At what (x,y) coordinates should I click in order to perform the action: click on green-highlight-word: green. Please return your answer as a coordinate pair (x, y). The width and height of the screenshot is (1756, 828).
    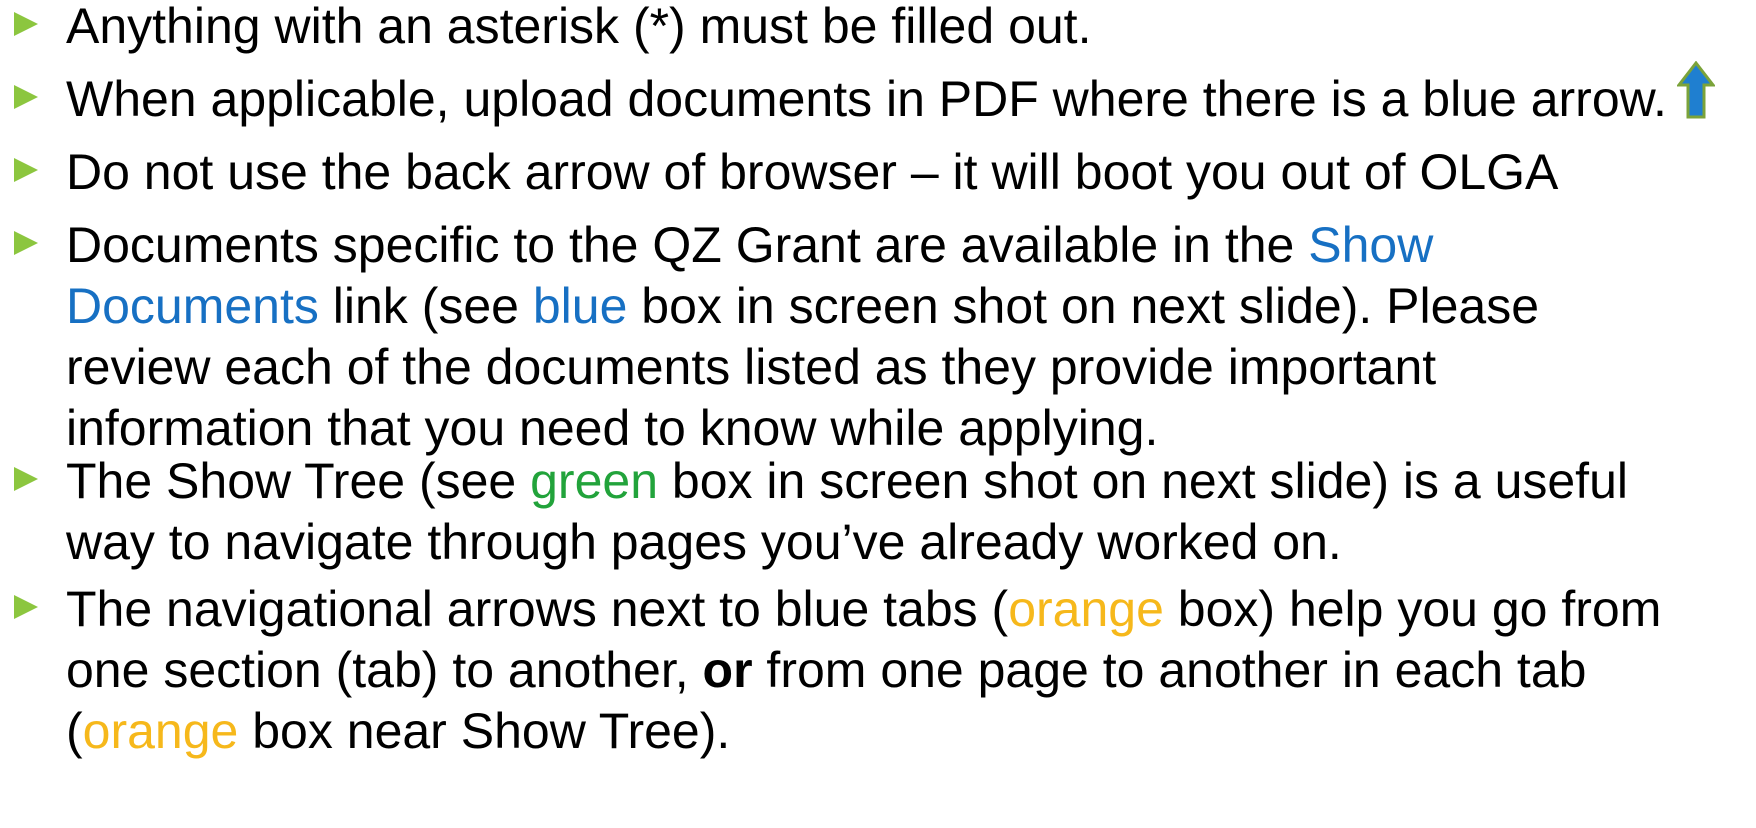
    Looking at the image, I should click on (594, 481).